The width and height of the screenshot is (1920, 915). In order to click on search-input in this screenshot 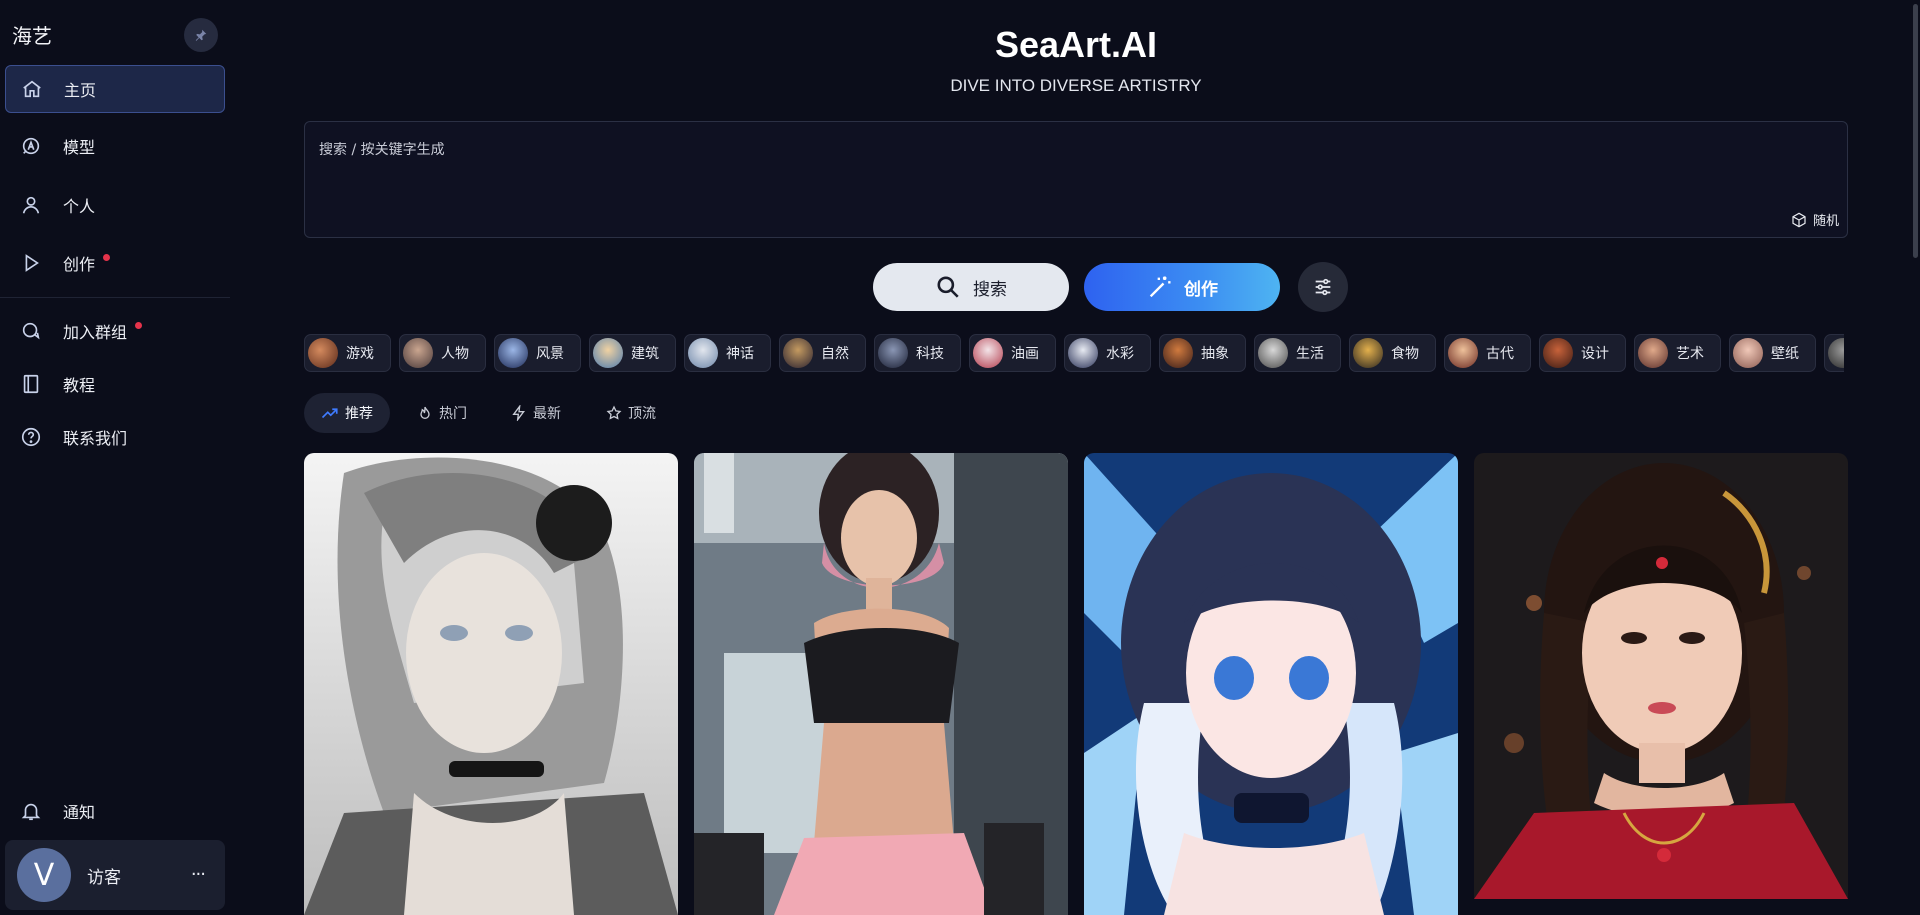, I will do `click(919, 150)`.